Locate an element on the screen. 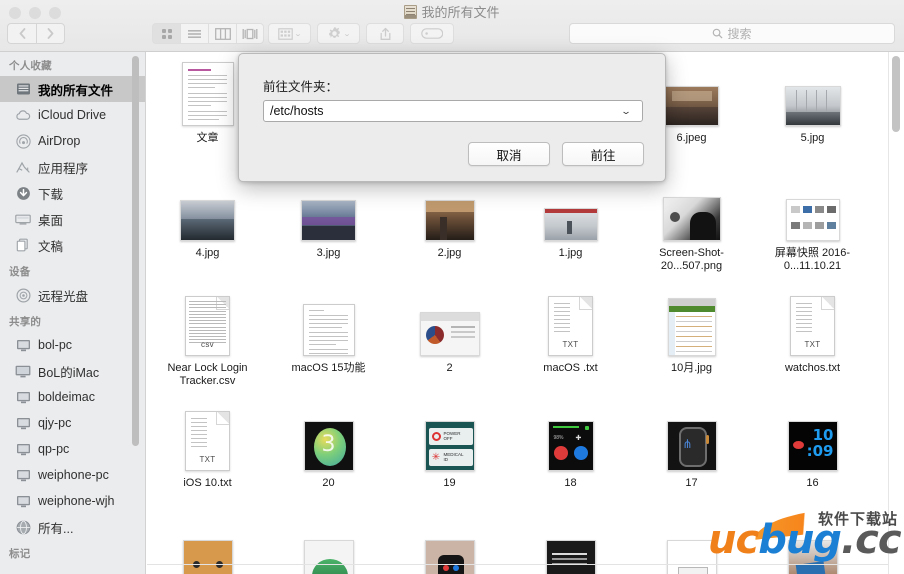 Image resolution: width=904 pixels, height=574 pixels. window-title-text: 我的所有文件 is located at coordinates (460, 12).